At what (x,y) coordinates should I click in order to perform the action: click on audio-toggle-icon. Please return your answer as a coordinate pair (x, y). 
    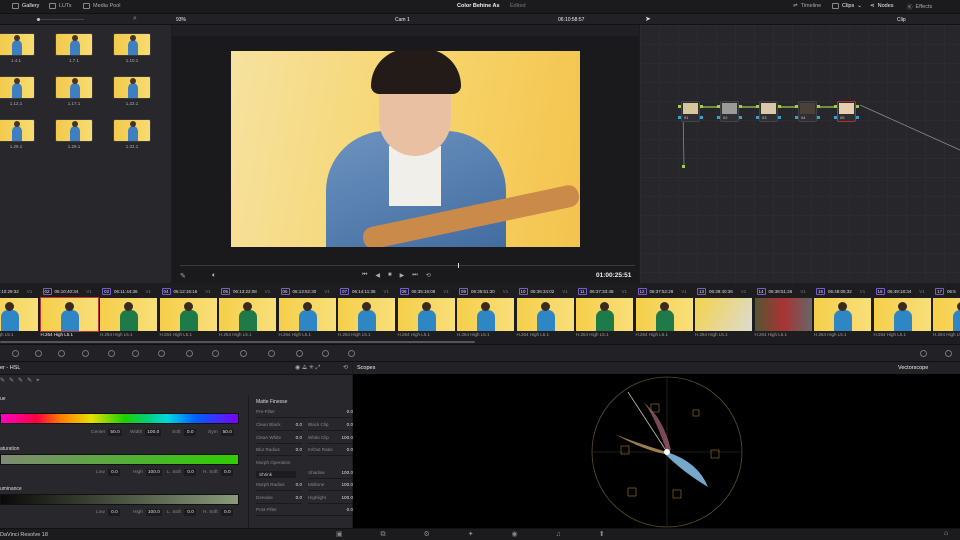
    Looking at the image, I should click on (923, 353).